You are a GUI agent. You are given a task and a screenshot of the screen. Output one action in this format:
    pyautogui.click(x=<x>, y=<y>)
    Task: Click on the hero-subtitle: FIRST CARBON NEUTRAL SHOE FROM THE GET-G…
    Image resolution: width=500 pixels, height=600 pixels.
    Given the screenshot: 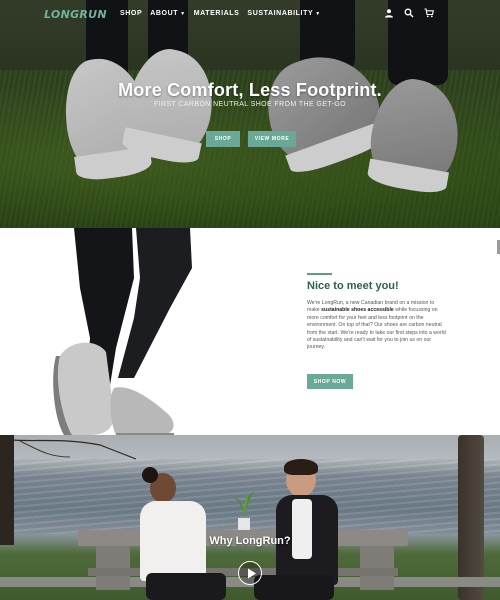 What is the action you would take?
    pyautogui.click(x=250, y=104)
    